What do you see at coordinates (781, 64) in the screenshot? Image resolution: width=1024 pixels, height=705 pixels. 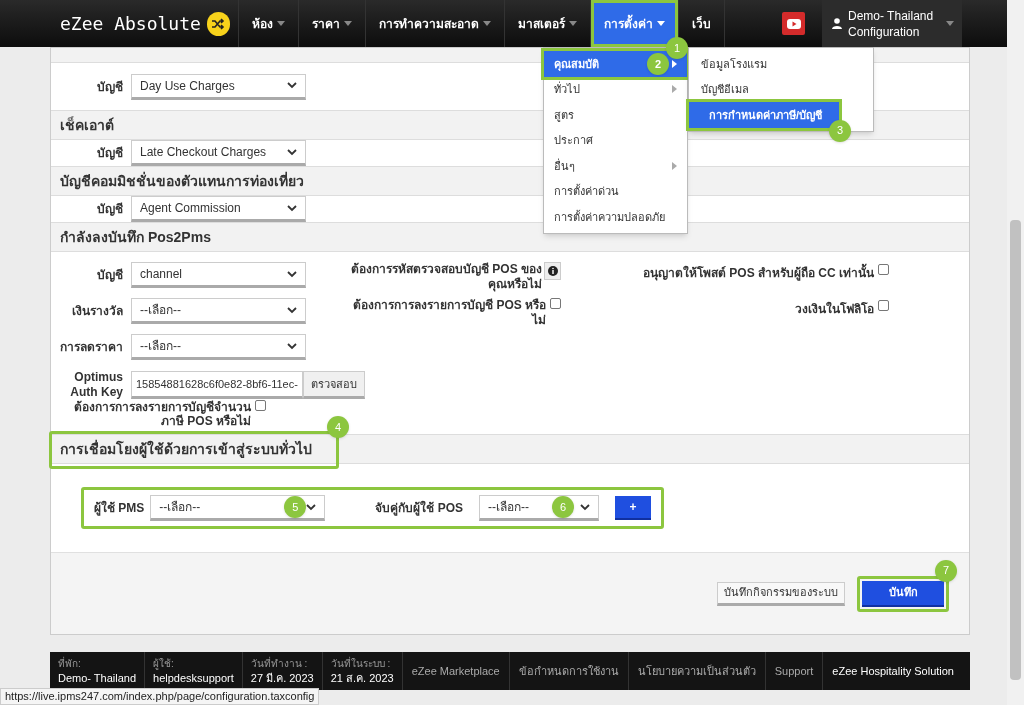 I see `menu-item: ข้อมูลโรงแรม` at bounding box center [781, 64].